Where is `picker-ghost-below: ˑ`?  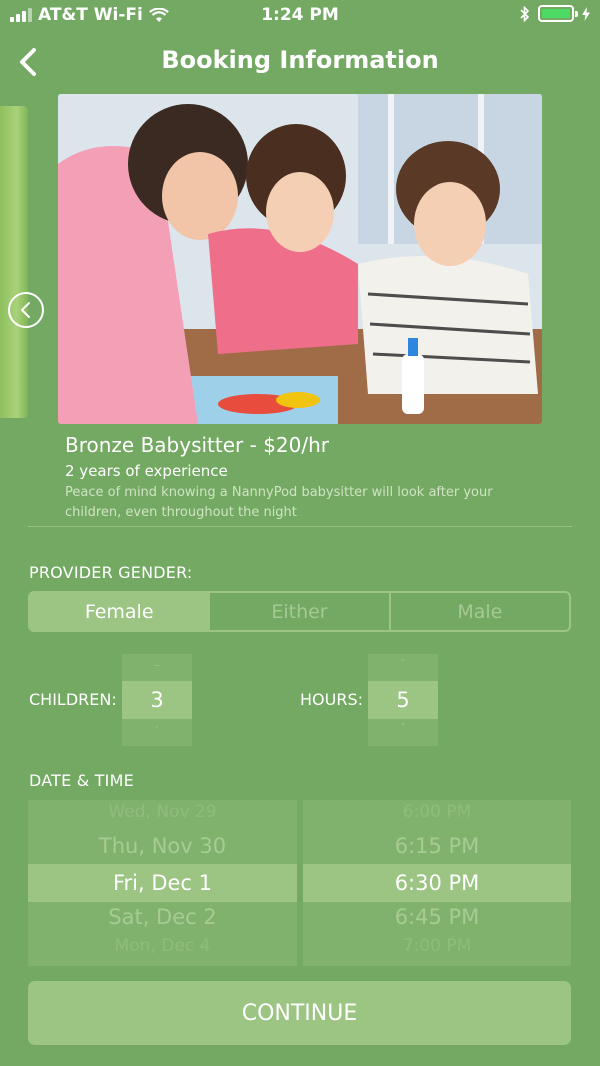
picker-ghost-below: ˑ is located at coordinates (157, 729).